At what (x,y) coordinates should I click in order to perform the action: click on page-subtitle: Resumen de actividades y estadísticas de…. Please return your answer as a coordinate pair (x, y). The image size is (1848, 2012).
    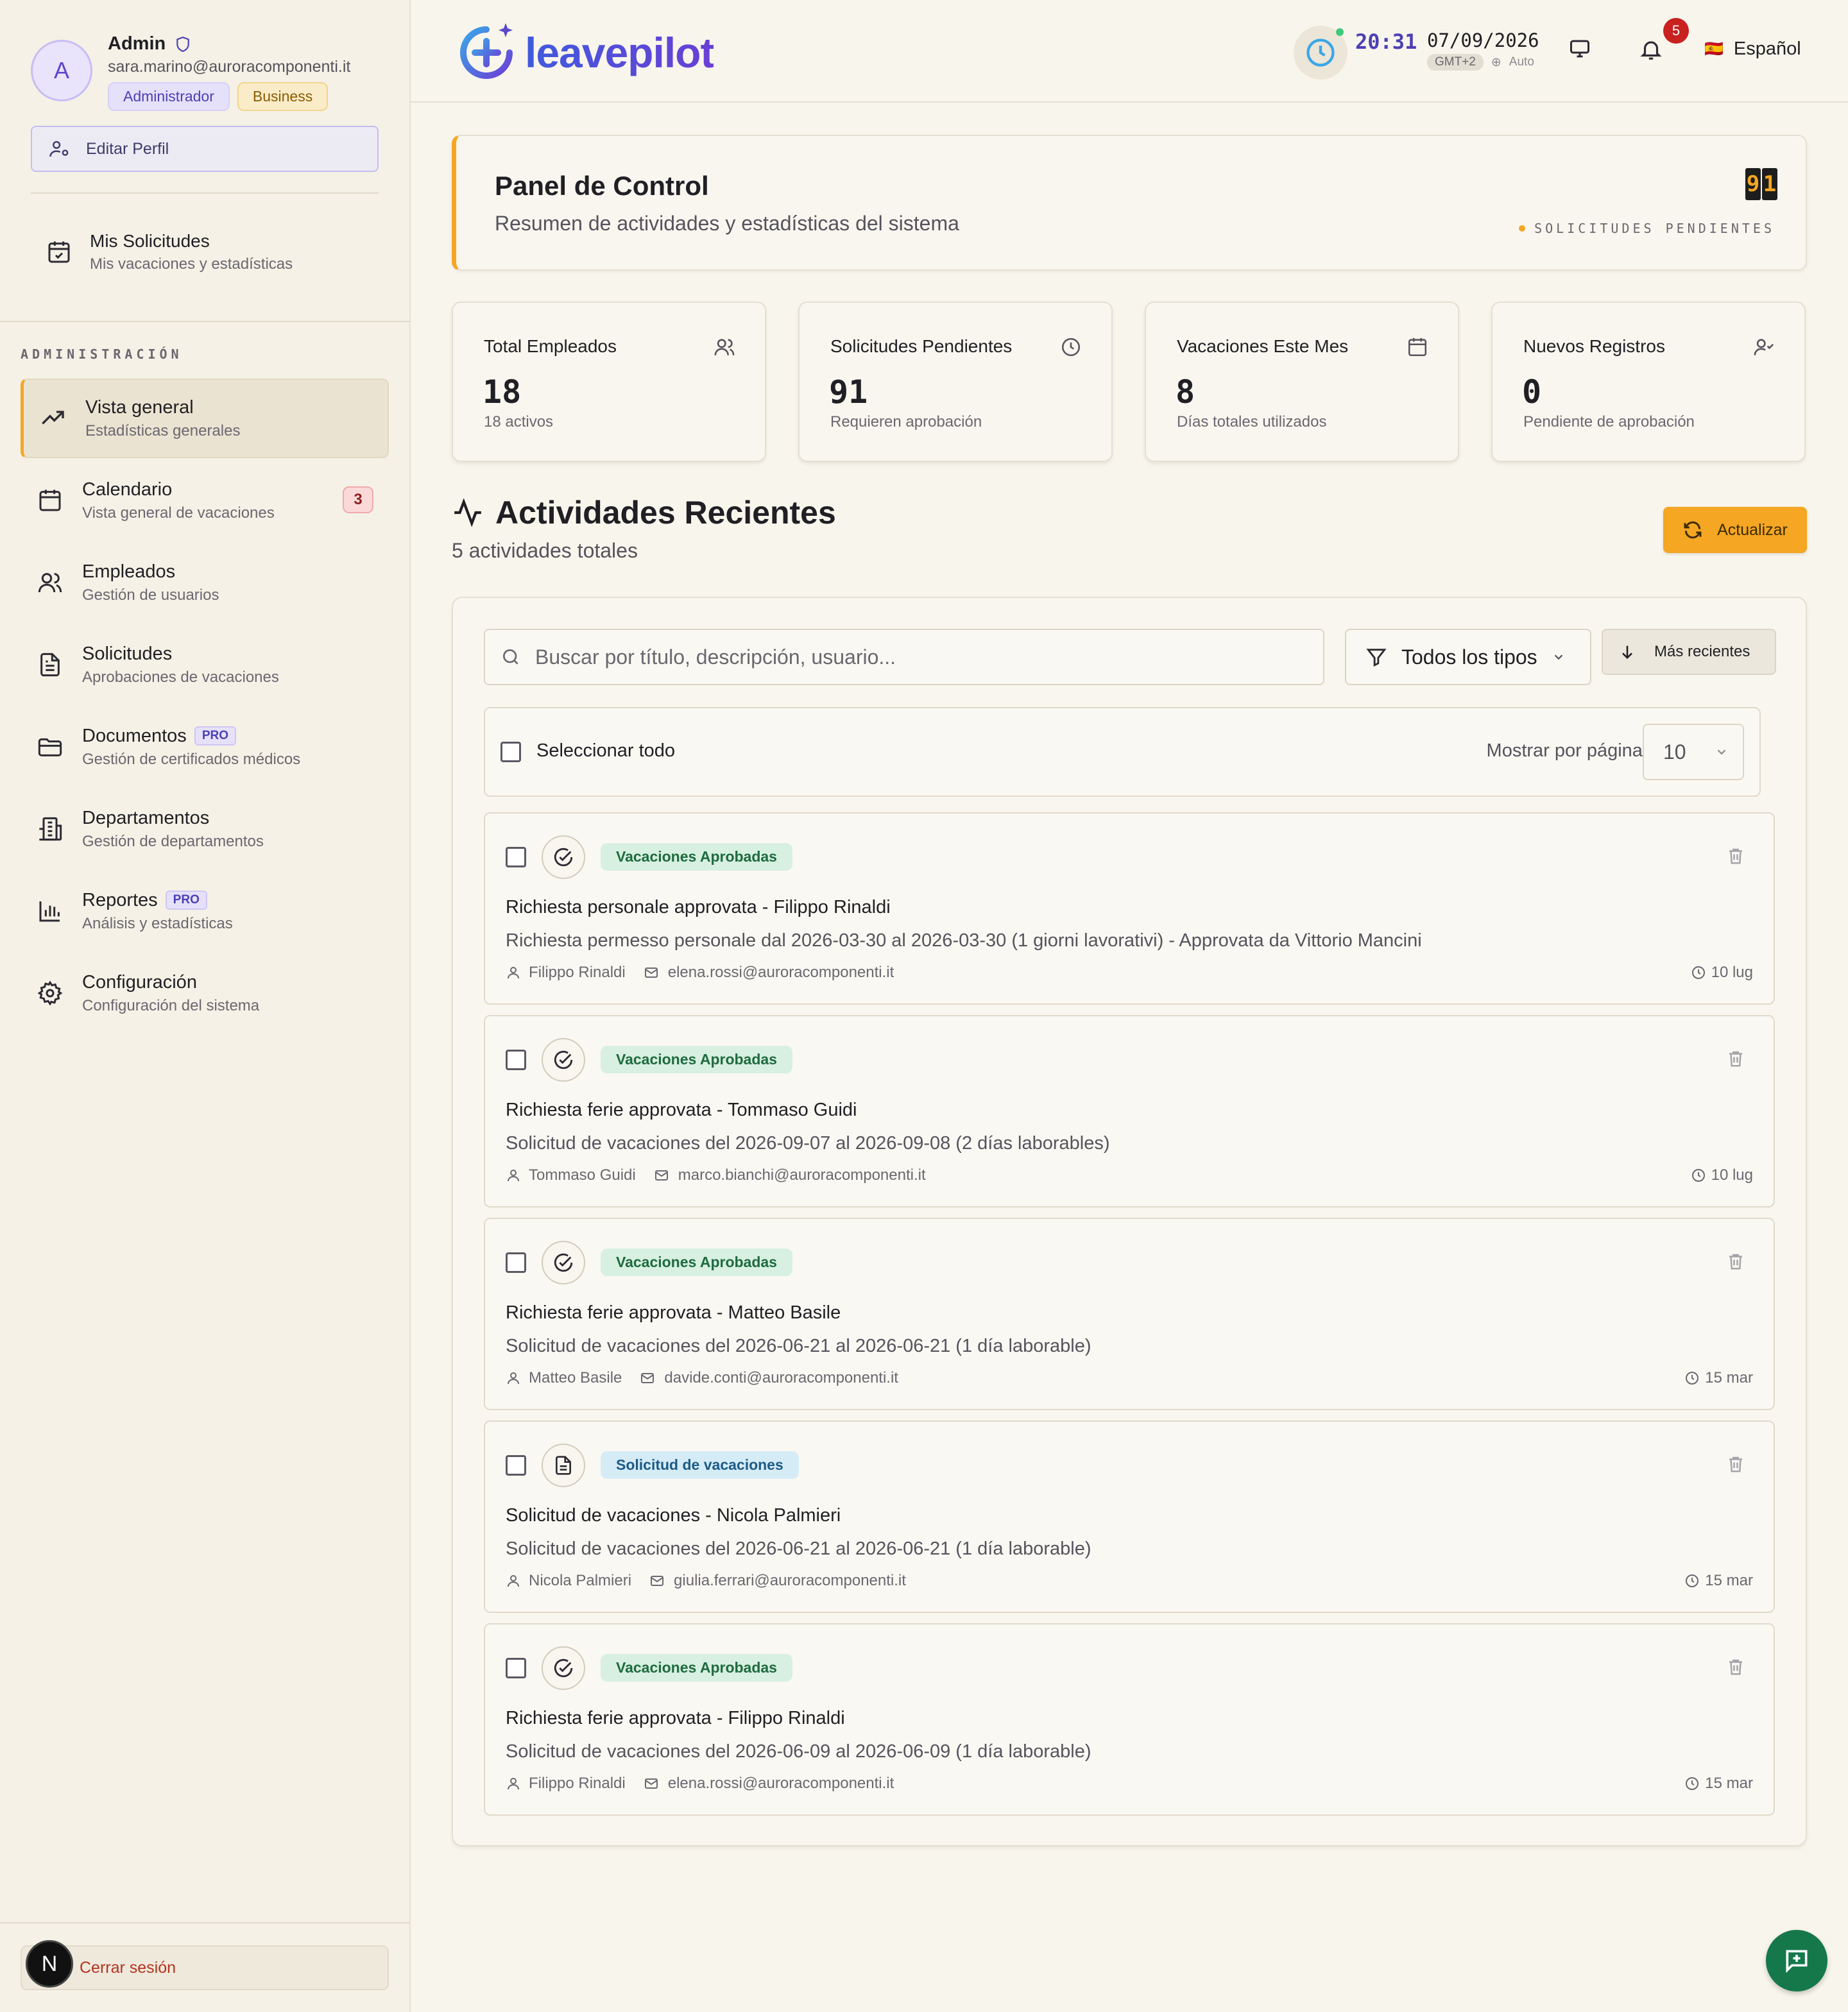
    Looking at the image, I should click on (727, 223).